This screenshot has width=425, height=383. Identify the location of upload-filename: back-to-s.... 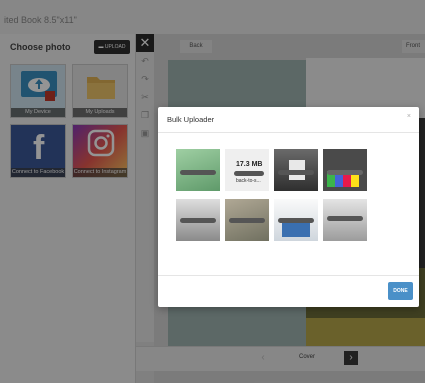
(248, 181).